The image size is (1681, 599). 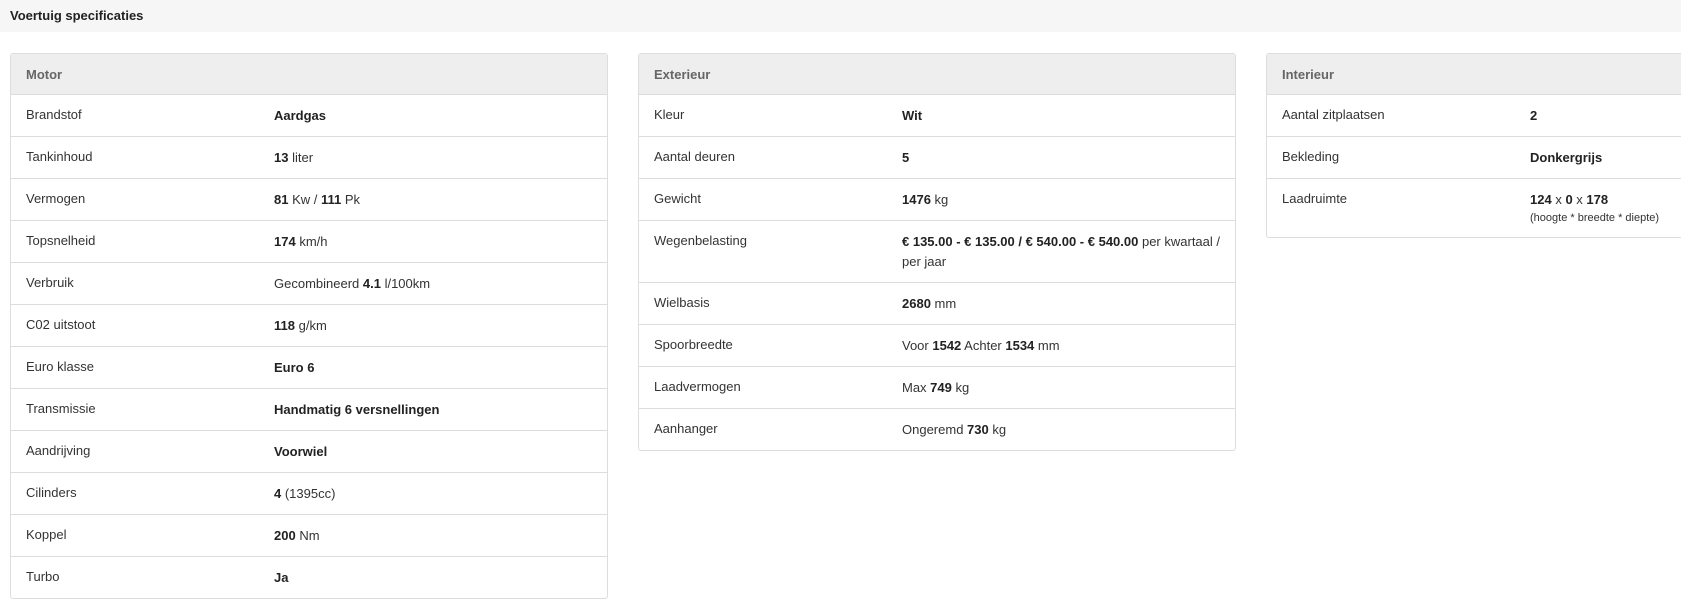 I want to click on spec-value-strong: Handmatig 6 versnellingen, so click(x=357, y=409).